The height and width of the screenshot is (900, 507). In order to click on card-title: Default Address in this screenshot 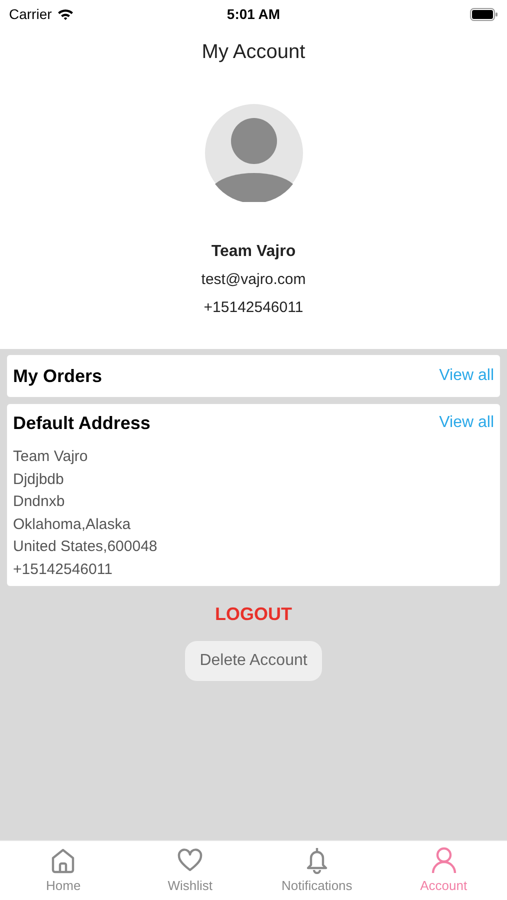, I will do `click(81, 423)`.